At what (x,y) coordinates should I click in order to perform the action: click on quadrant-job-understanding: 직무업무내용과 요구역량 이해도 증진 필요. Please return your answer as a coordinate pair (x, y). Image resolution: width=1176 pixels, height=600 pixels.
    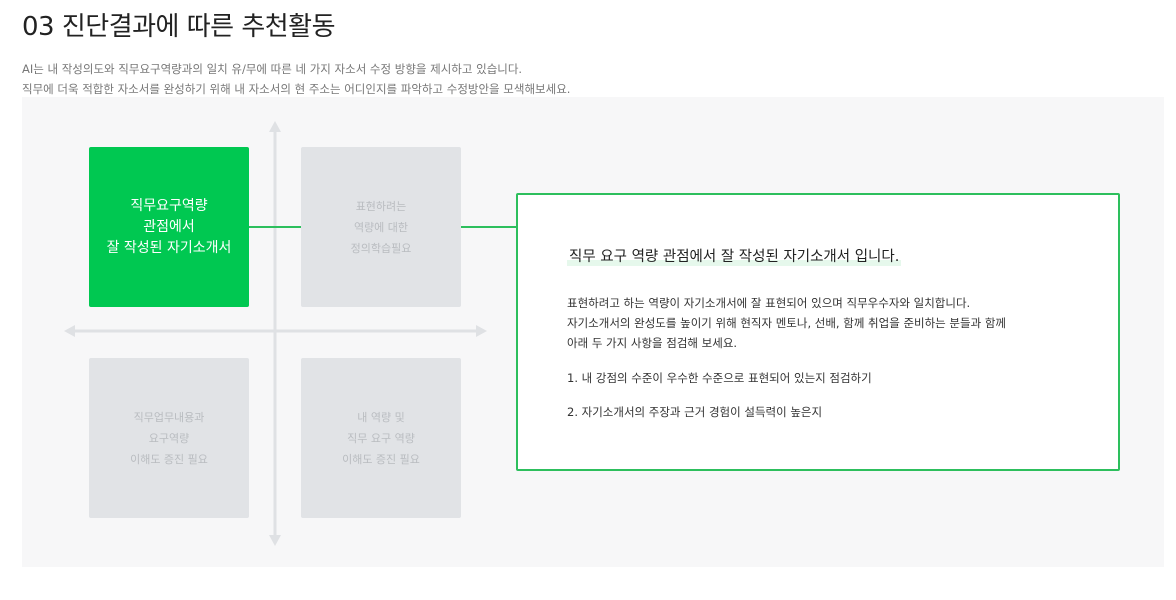
    Looking at the image, I should click on (169, 438).